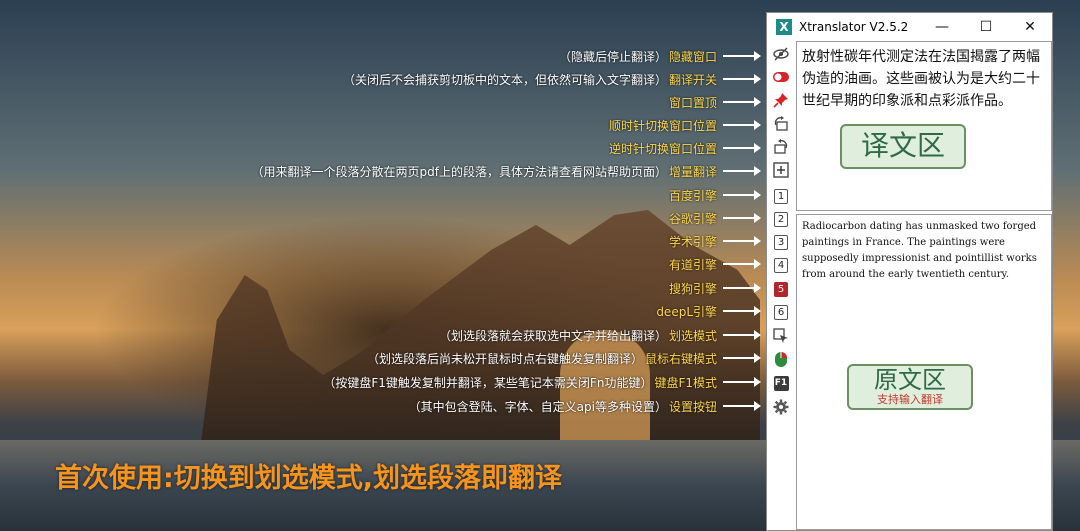 The image size is (1080, 531). What do you see at coordinates (585, 406) in the screenshot?
I see `label-settings: （其中包含登陆、字体、自定义api等多种设置） 设置按钮` at bounding box center [585, 406].